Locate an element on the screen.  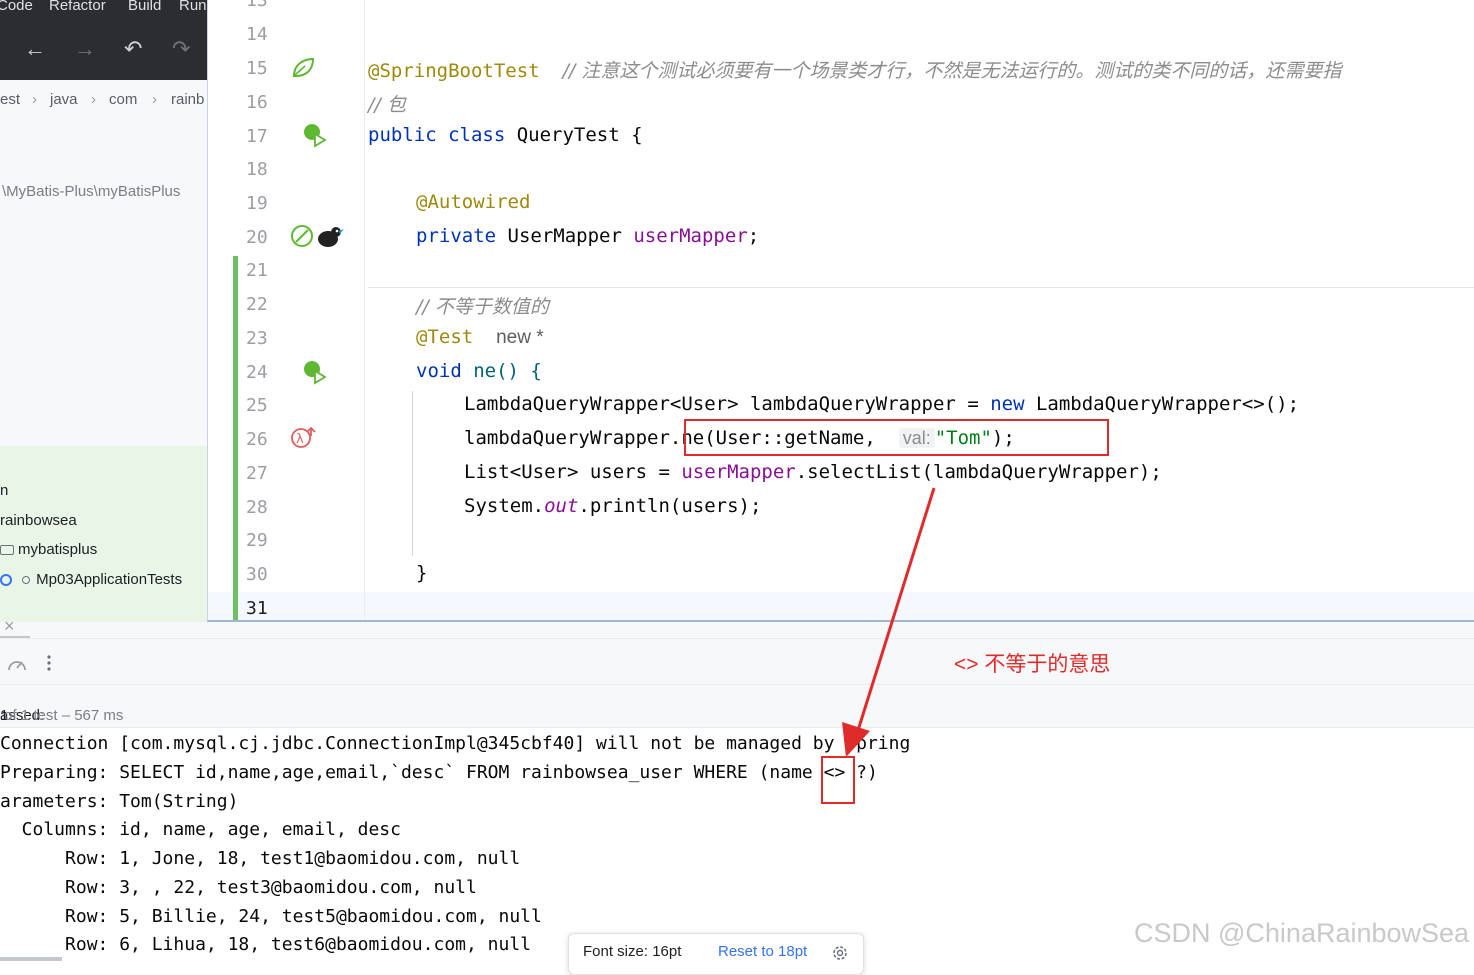
code-keyword: new is located at coordinates (1013, 404).